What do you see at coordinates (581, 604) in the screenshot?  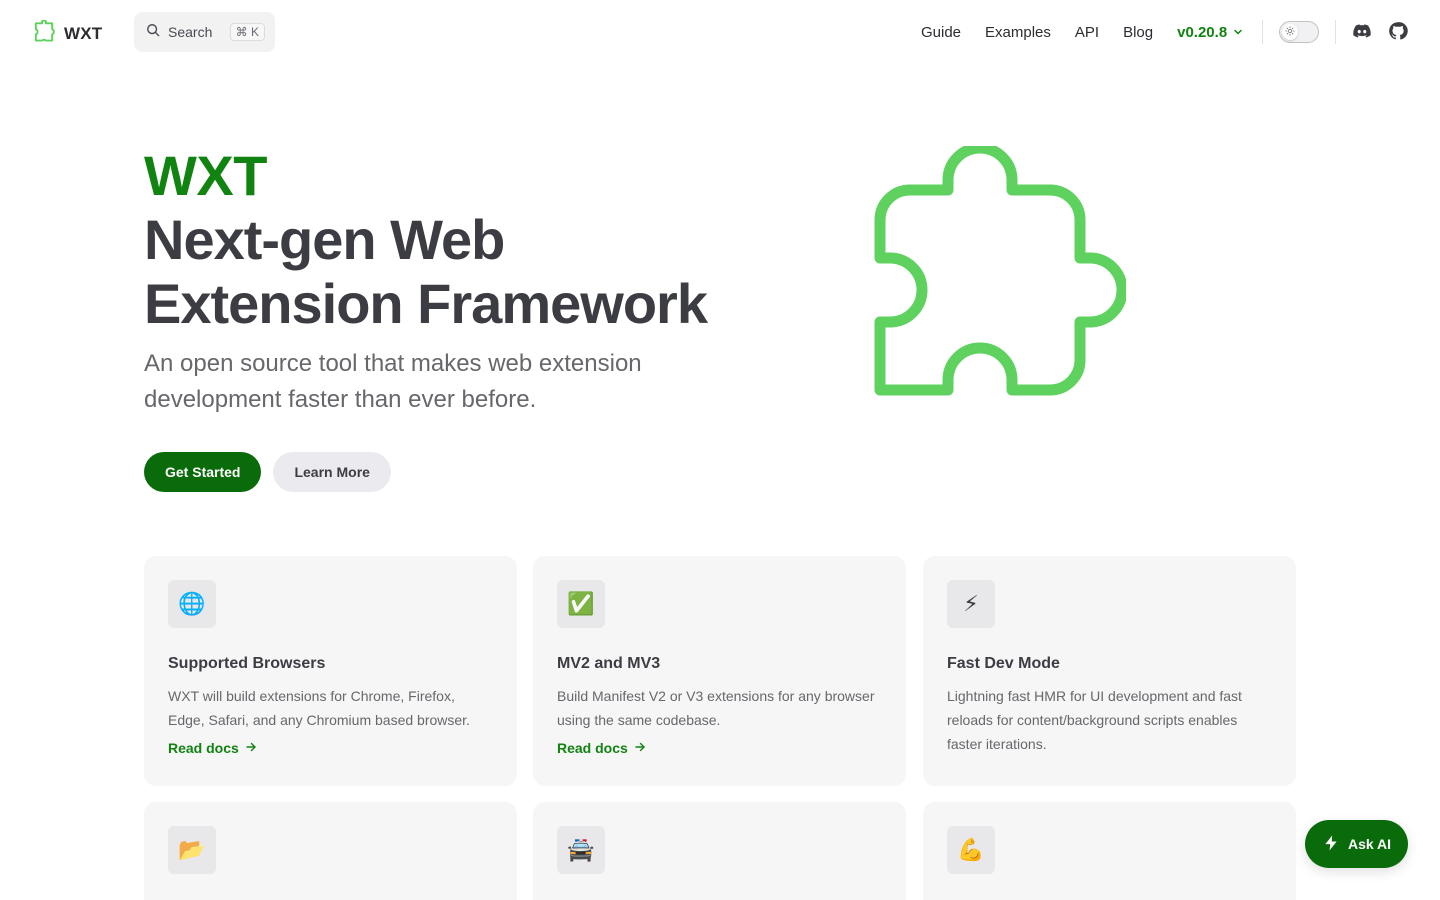 I see `check-mark-icon: ✅` at bounding box center [581, 604].